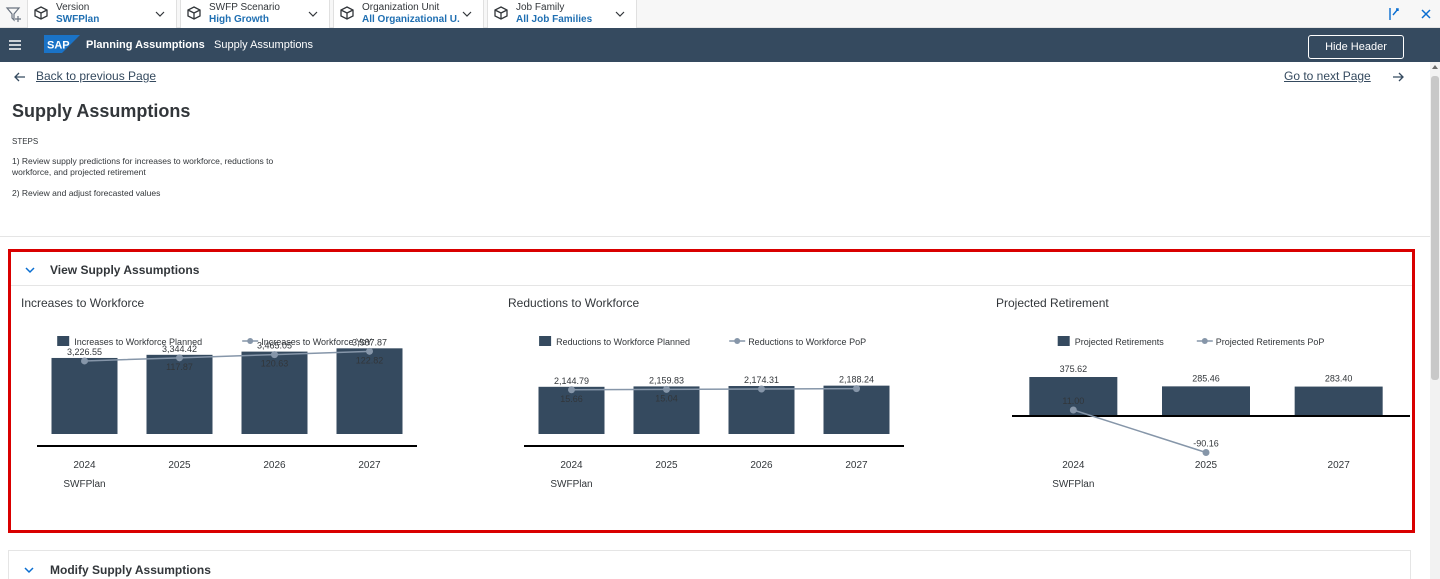  I want to click on bar-data-label: 3,226.55, so click(84, 352).